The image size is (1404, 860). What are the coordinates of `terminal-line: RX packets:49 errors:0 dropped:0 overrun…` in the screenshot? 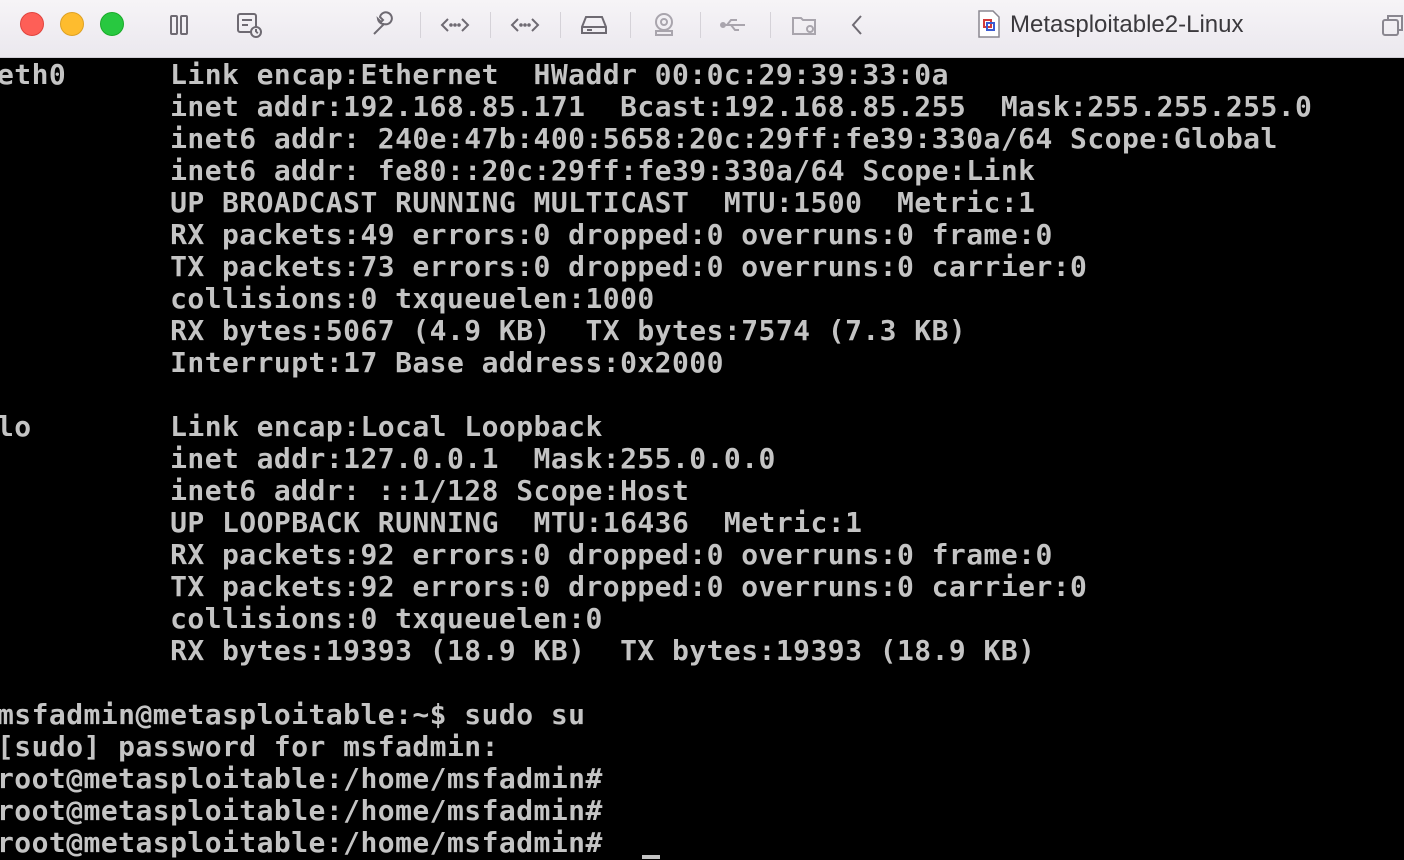 It's located at (526, 234).